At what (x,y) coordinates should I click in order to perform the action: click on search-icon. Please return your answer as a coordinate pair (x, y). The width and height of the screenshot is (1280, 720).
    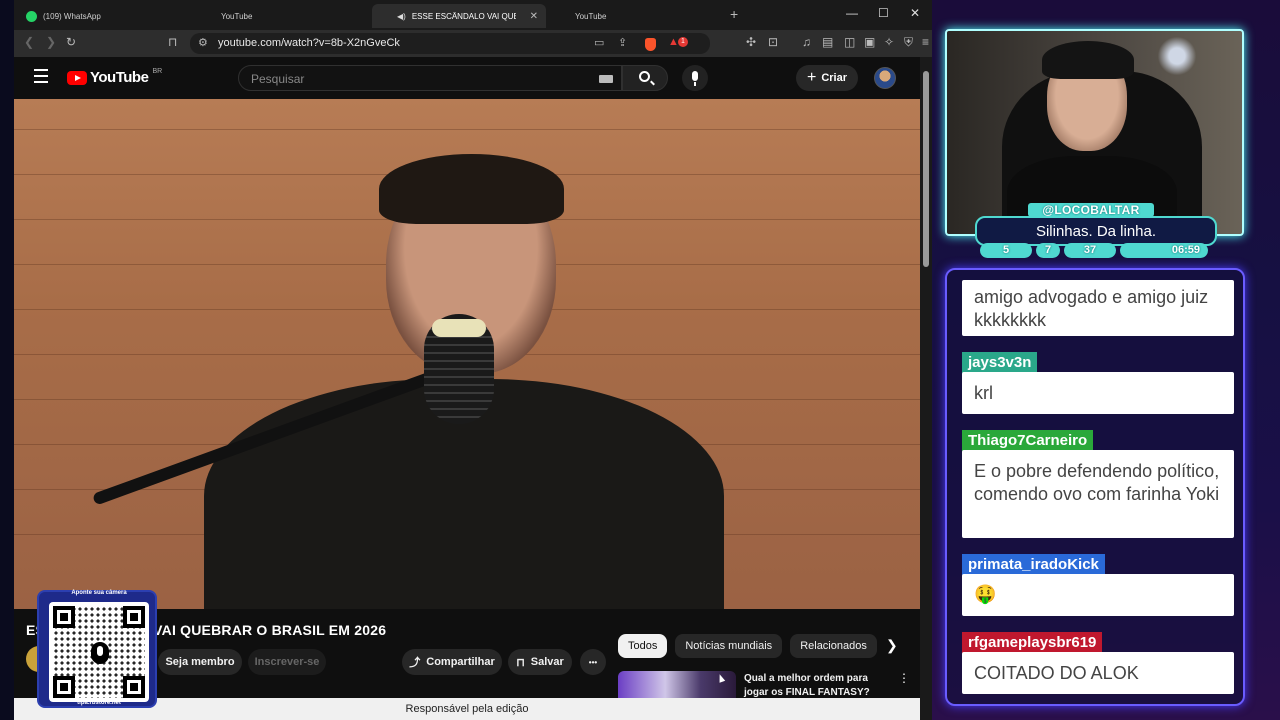
    Looking at the image, I should click on (644, 76).